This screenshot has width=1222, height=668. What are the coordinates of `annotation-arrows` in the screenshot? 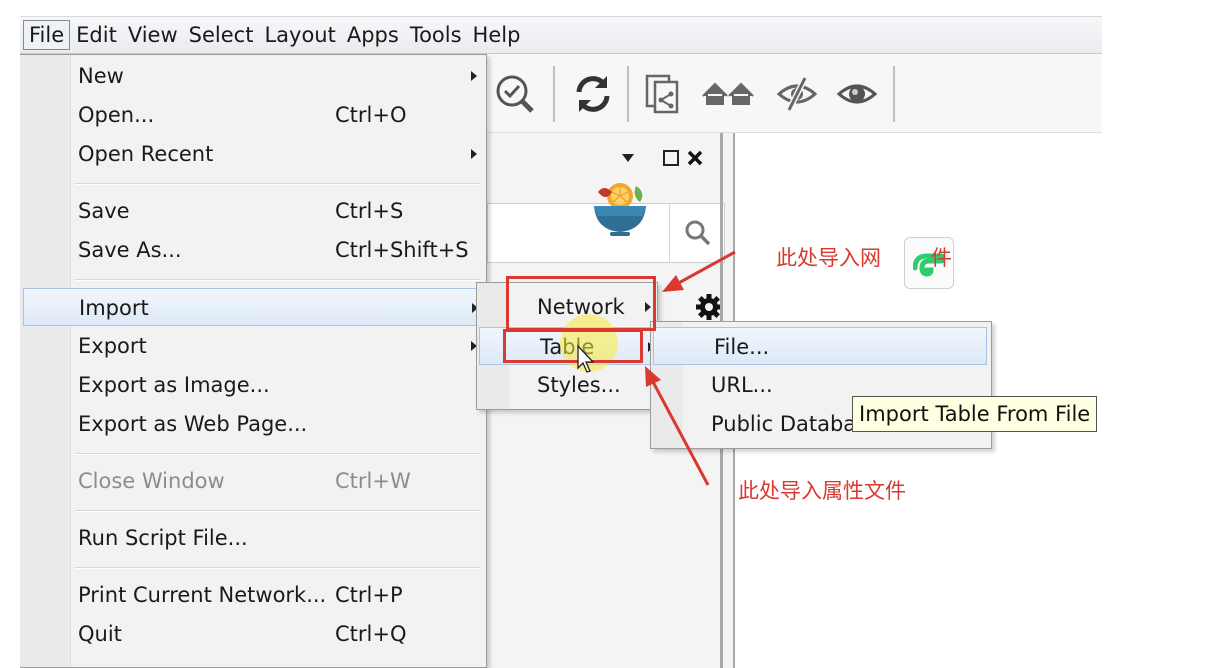 It's located at (656, 368).